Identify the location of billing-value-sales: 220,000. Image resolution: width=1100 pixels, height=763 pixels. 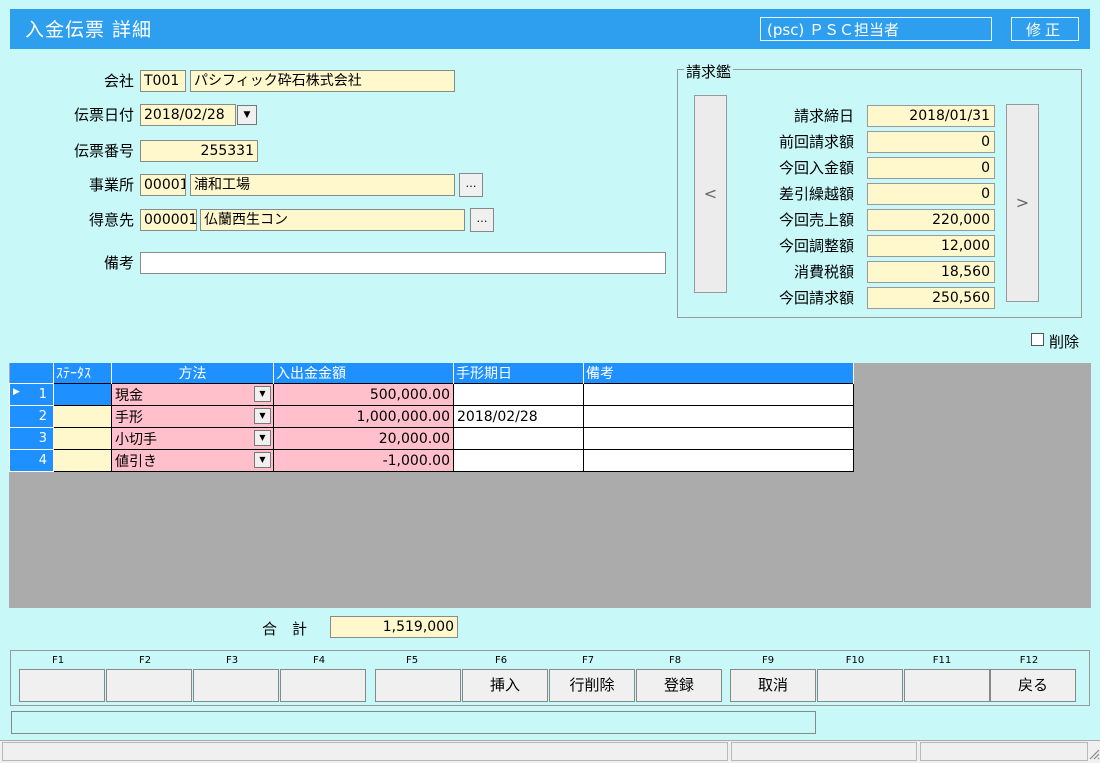
(931, 220).